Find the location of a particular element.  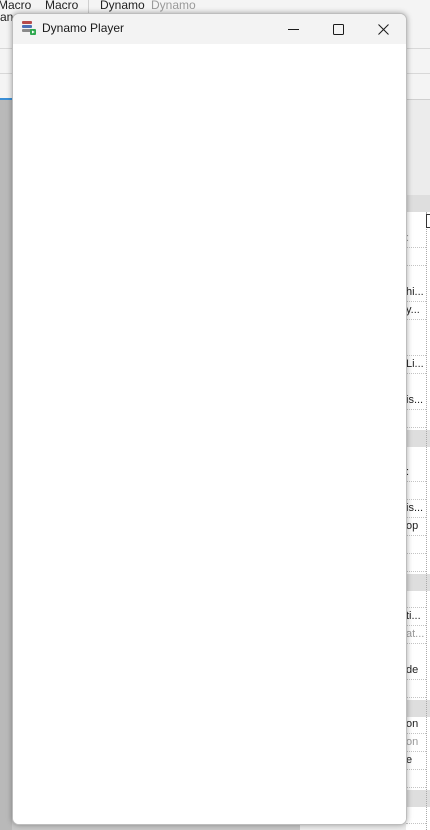

property-row: de is located at coordinates (416, 671).